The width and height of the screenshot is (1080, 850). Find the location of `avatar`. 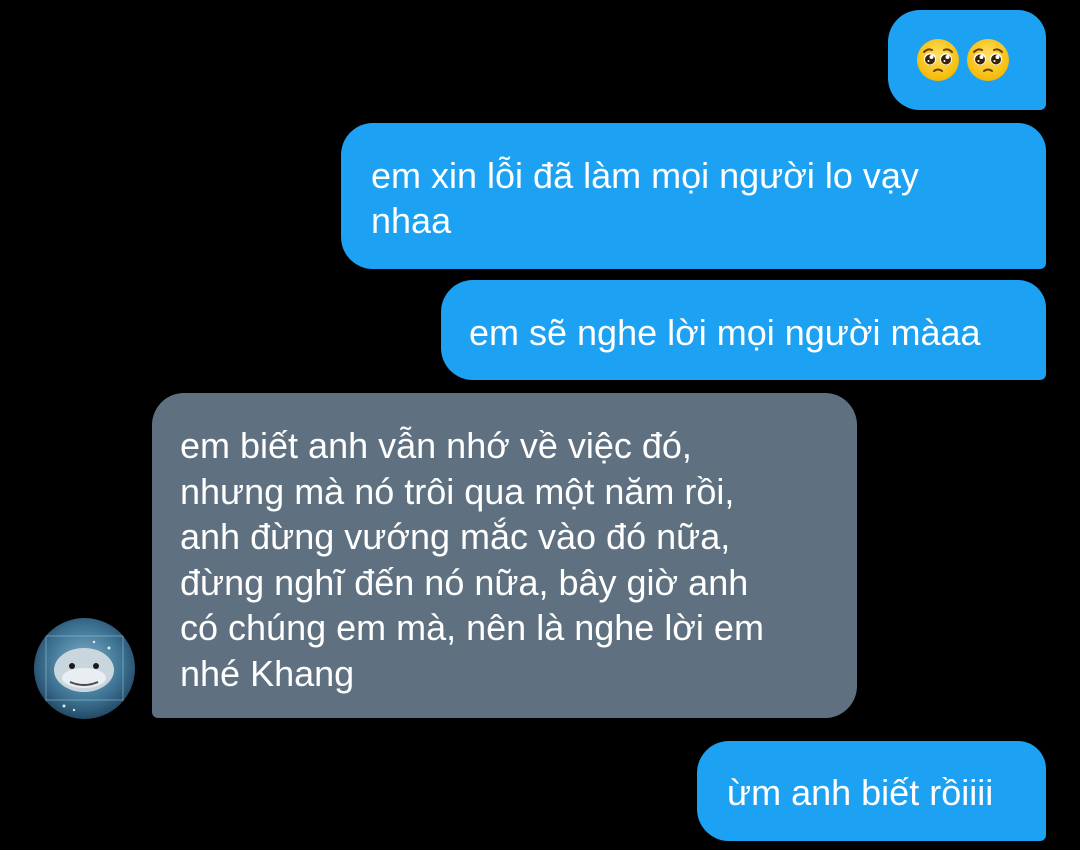

avatar is located at coordinates (84, 668).